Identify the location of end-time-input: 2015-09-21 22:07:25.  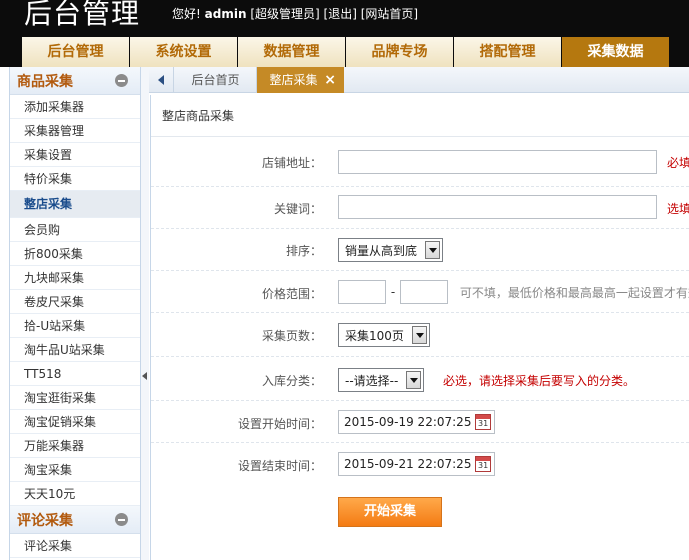
(416, 464).